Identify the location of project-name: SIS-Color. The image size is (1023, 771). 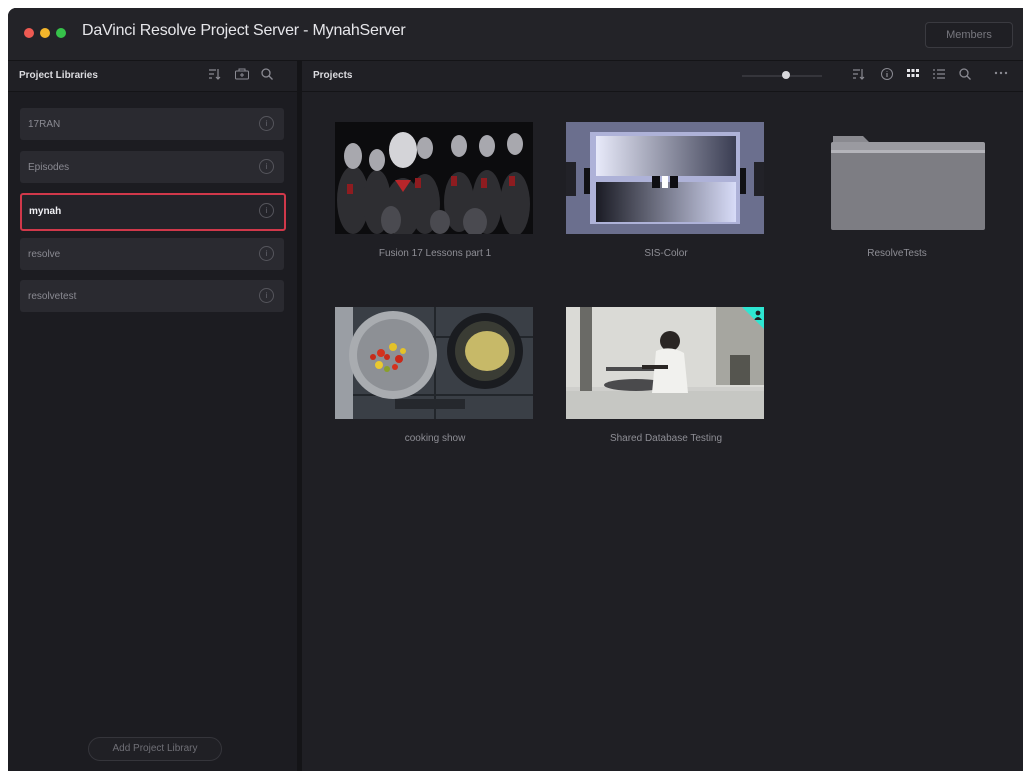
(666, 253).